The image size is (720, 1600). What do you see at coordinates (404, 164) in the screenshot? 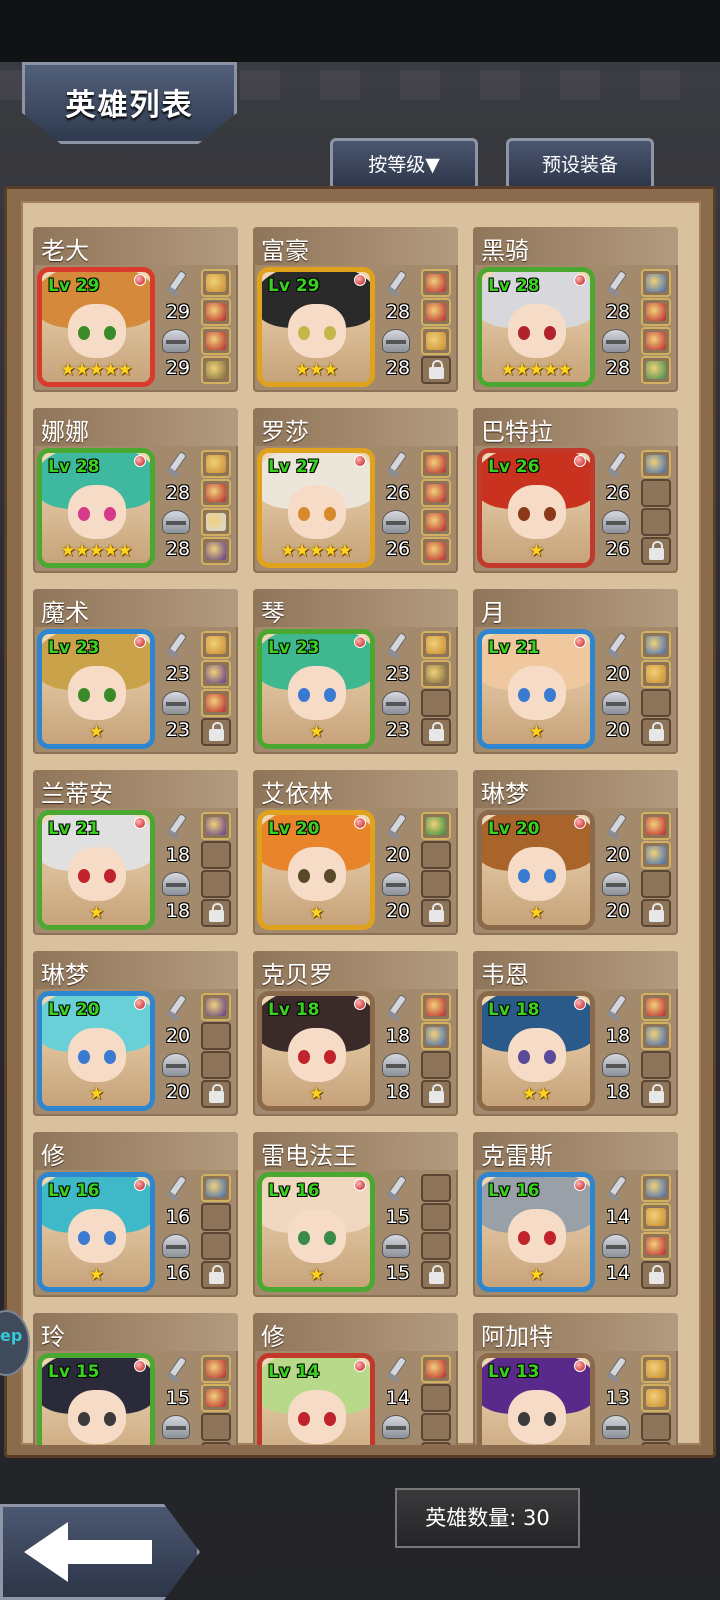
I see `sort-by-level-button: 按等级▼` at bounding box center [404, 164].